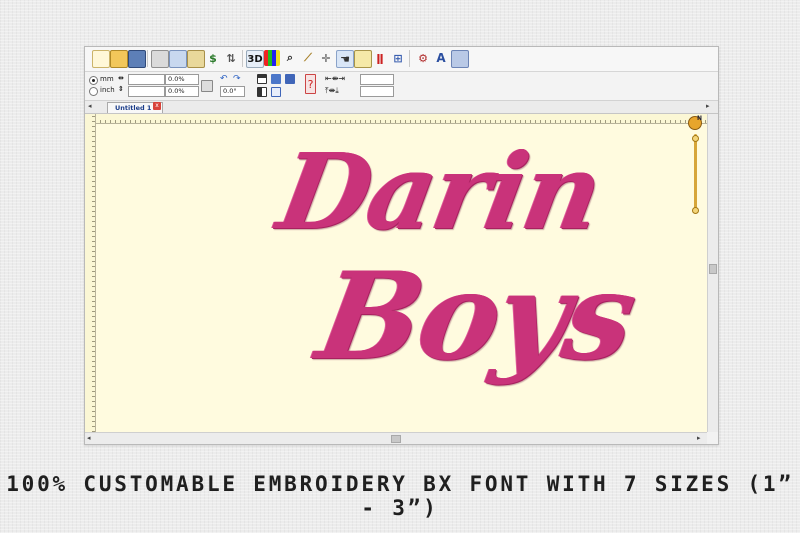 This screenshot has width=800, height=533. I want to click on tab-scroll-left-icon: ◂, so click(90, 106).